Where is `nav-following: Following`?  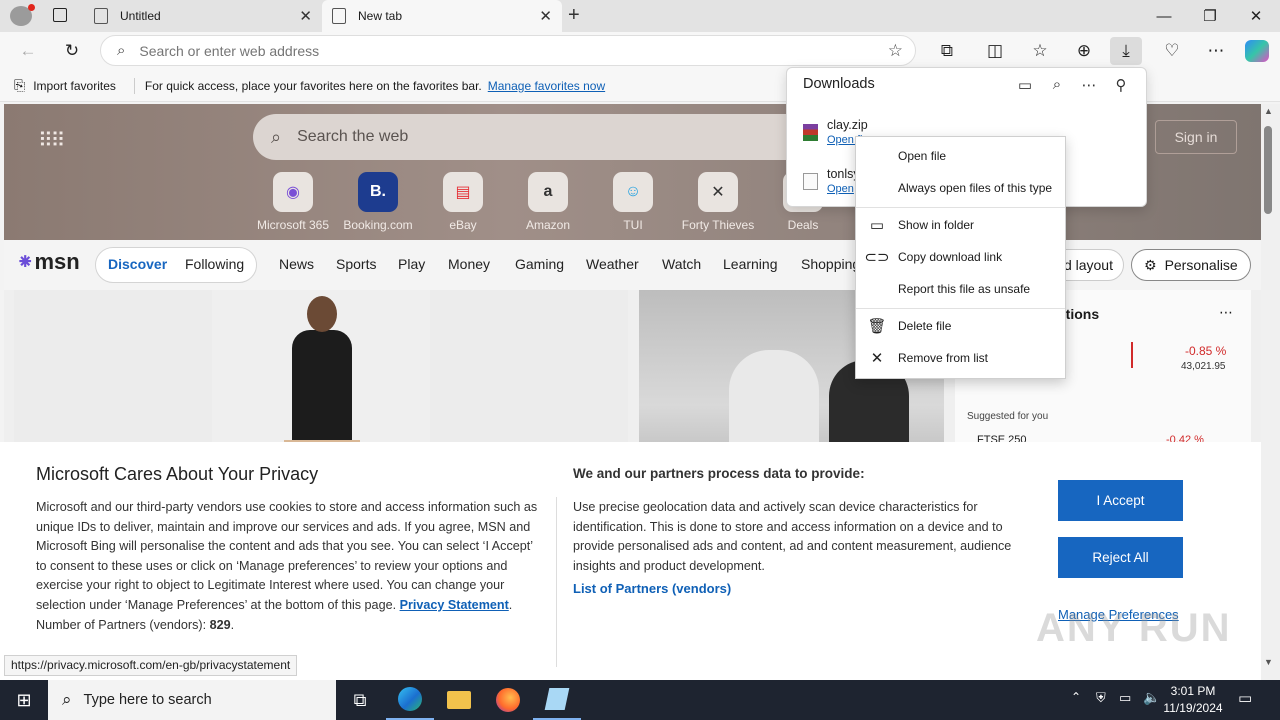
nav-following: Following is located at coordinates (214, 264).